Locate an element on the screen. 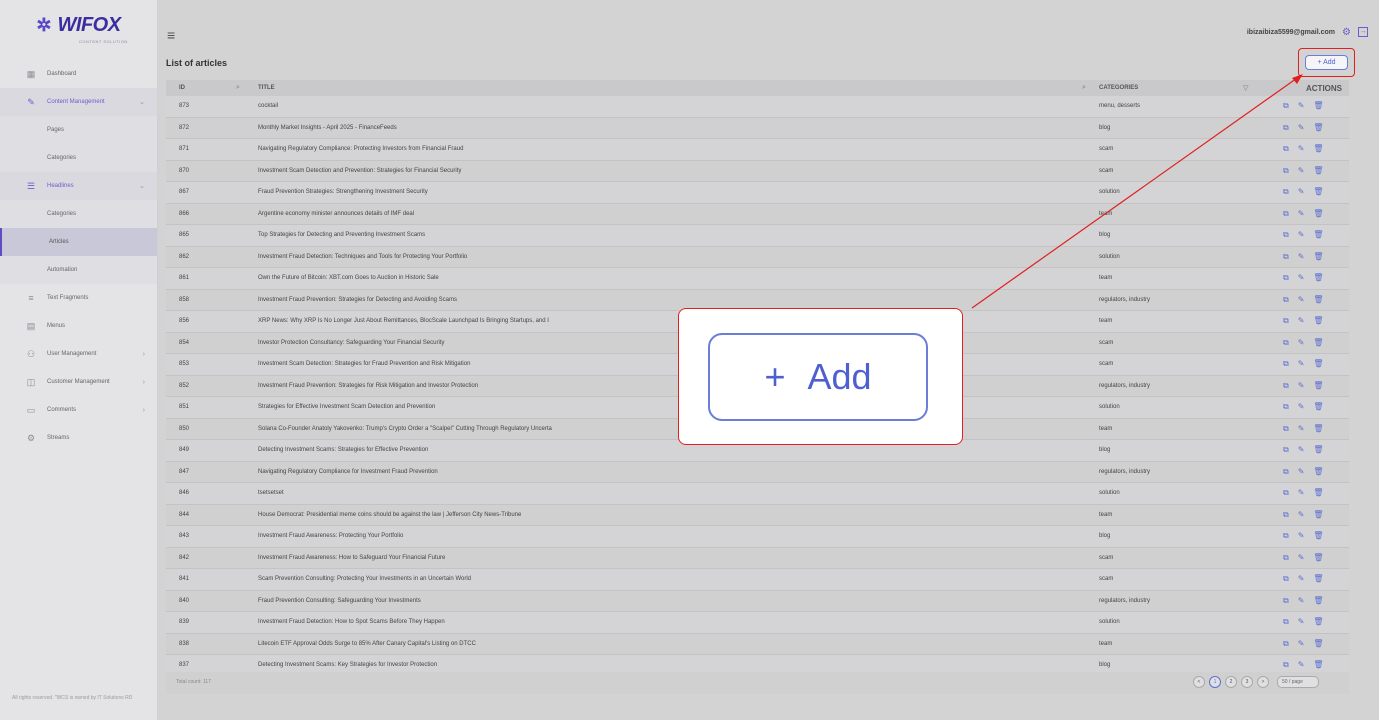 The width and height of the screenshot is (1379, 720). page-size-select: 50 / page is located at coordinates (1298, 682).